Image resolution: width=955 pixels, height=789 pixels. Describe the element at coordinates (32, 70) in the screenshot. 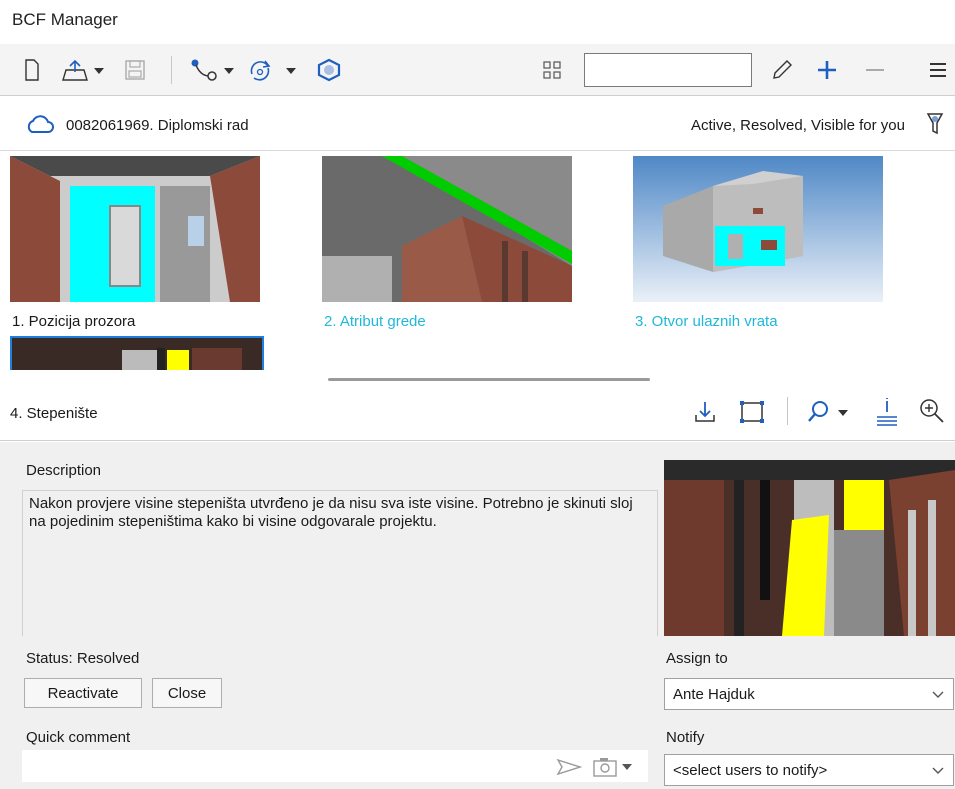

I see `new-file-icon` at that location.